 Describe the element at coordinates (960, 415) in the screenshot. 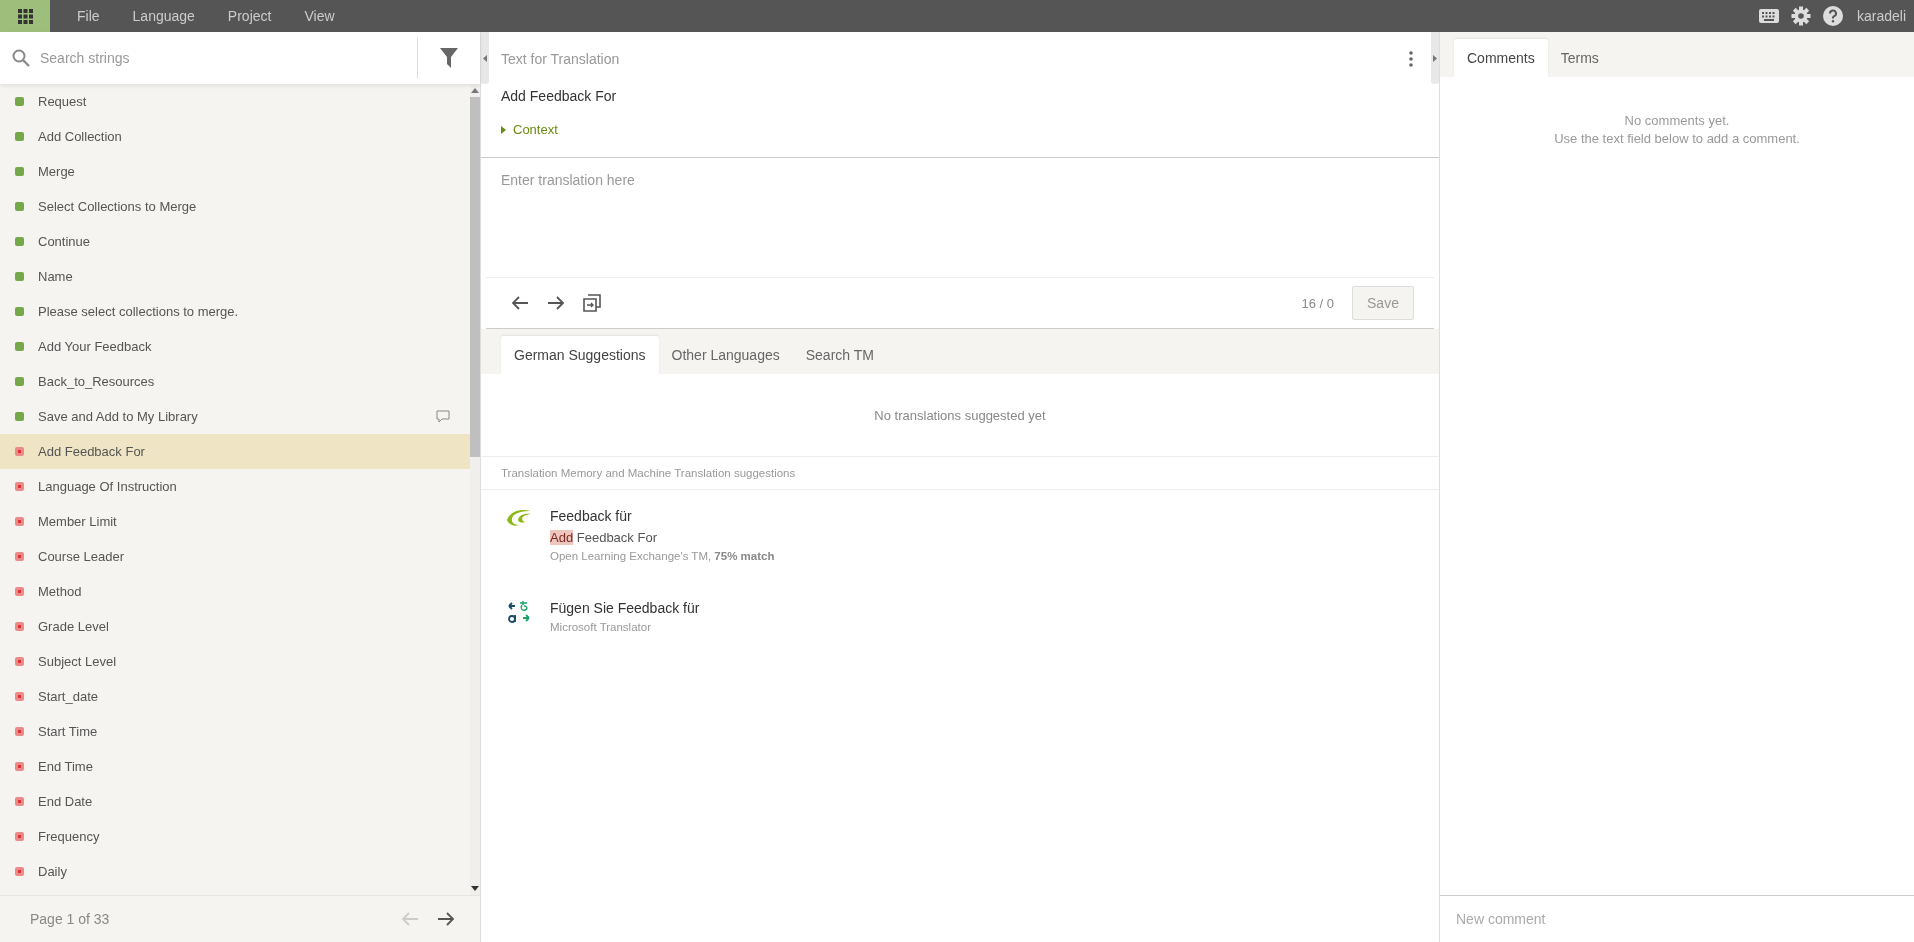

I see `empty-message: No translations suggested yet` at that location.